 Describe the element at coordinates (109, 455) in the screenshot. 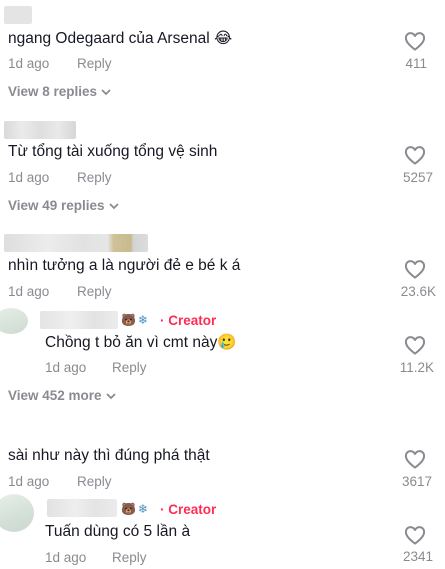

I see `comment-text: sài như này thì đúng phá thật` at that location.